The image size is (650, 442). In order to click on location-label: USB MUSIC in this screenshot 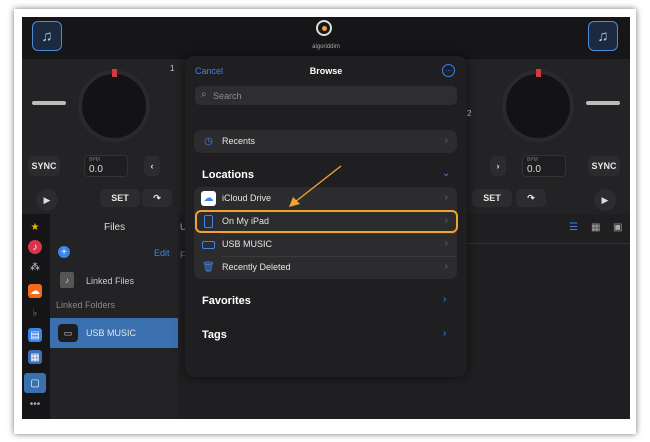, I will do `click(247, 244)`.